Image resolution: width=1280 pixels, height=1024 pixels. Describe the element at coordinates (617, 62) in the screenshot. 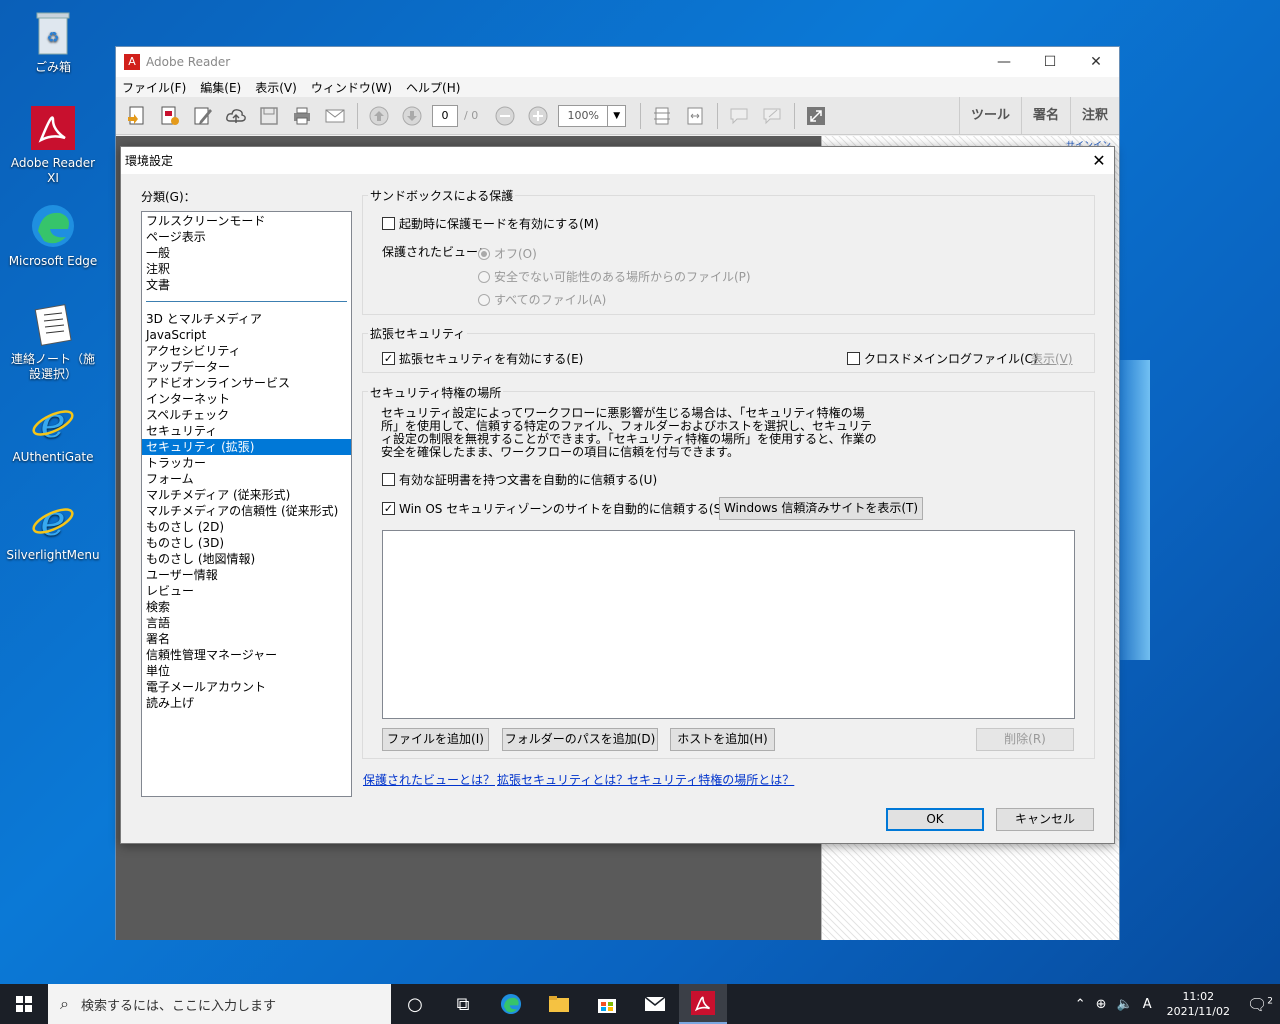

I see `reader-titlebar: A Adobe Reader — ☐ ✕` at that location.